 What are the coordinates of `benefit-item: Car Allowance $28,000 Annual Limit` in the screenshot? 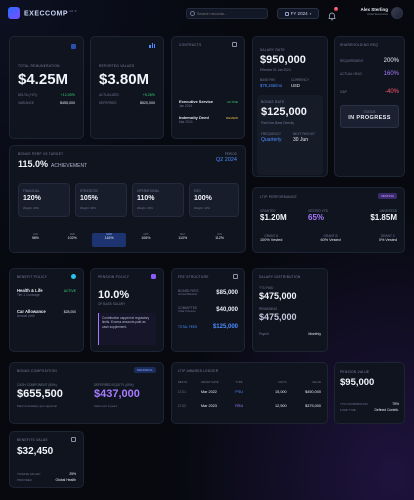 It's located at (46, 313).